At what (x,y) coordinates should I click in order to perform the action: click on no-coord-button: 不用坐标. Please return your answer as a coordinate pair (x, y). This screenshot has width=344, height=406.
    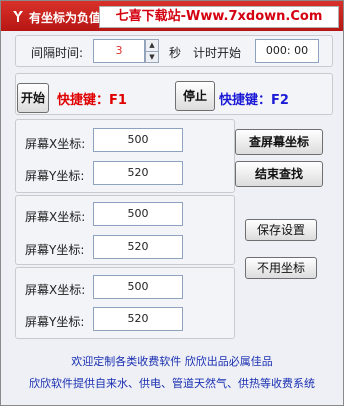
    Looking at the image, I should click on (281, 268).